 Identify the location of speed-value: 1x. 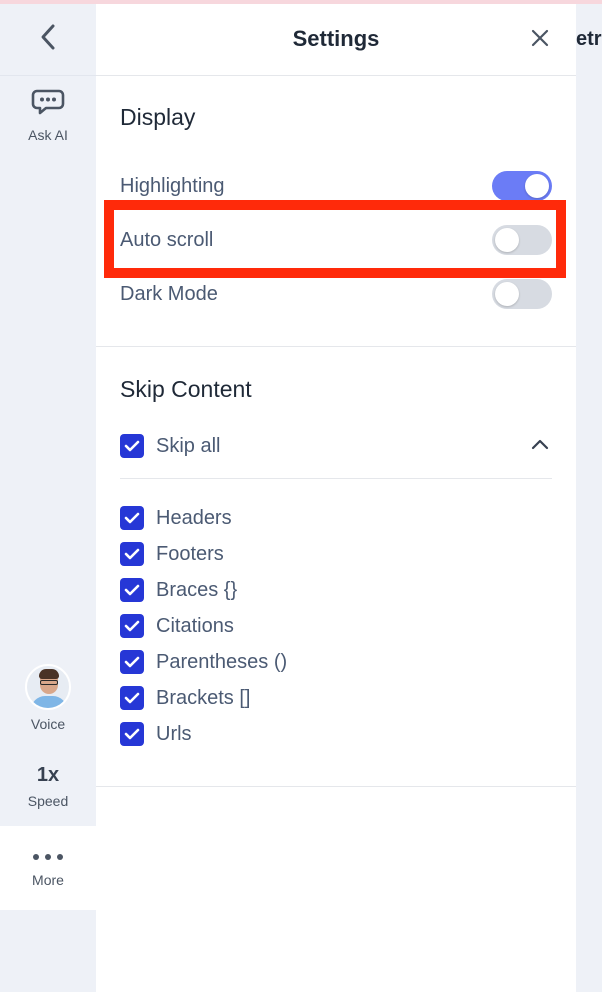
(48, 775).